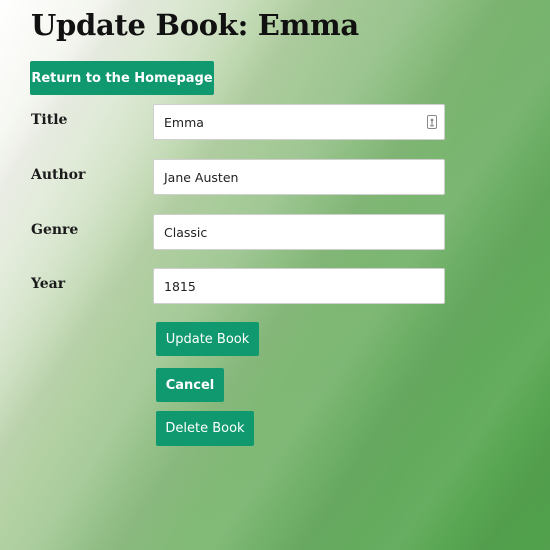 This screenshot has width=550, height=550. Describe the element at coordinates (122, 78) in the screenshot. I see `return-home-button: Return to the Homepage` at that location.